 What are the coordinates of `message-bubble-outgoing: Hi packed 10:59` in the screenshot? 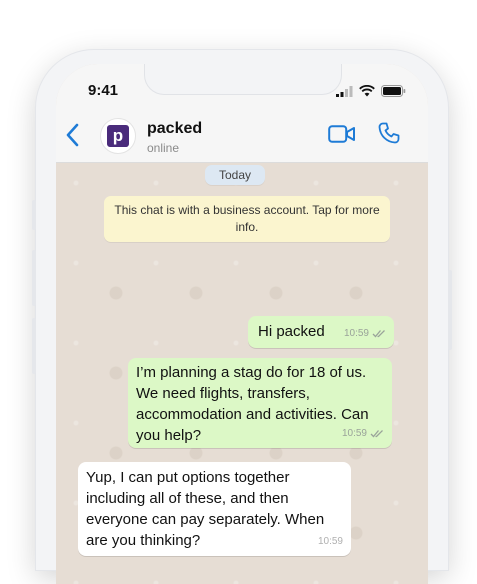 It's located at (321, 332).